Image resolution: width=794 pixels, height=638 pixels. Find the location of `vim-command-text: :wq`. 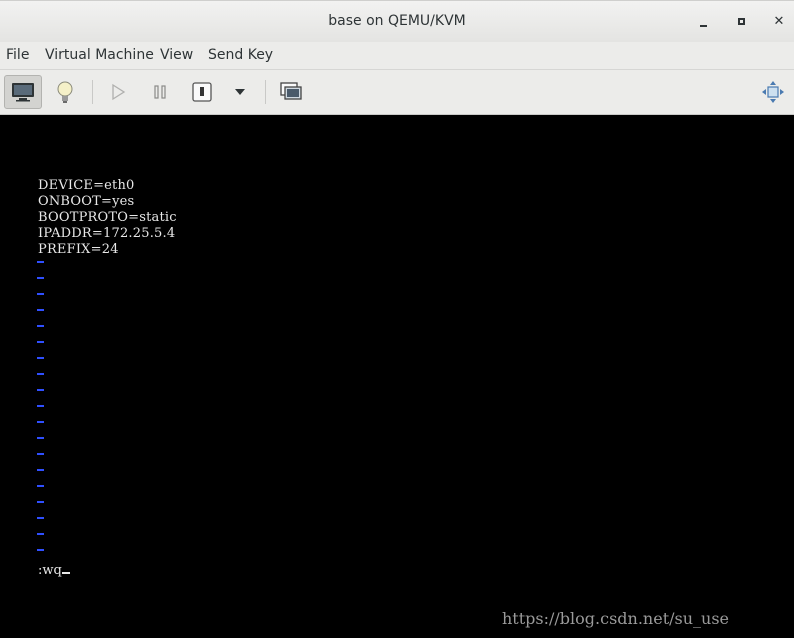

vim-command-text: :wq is located at coordinates (50, 570).